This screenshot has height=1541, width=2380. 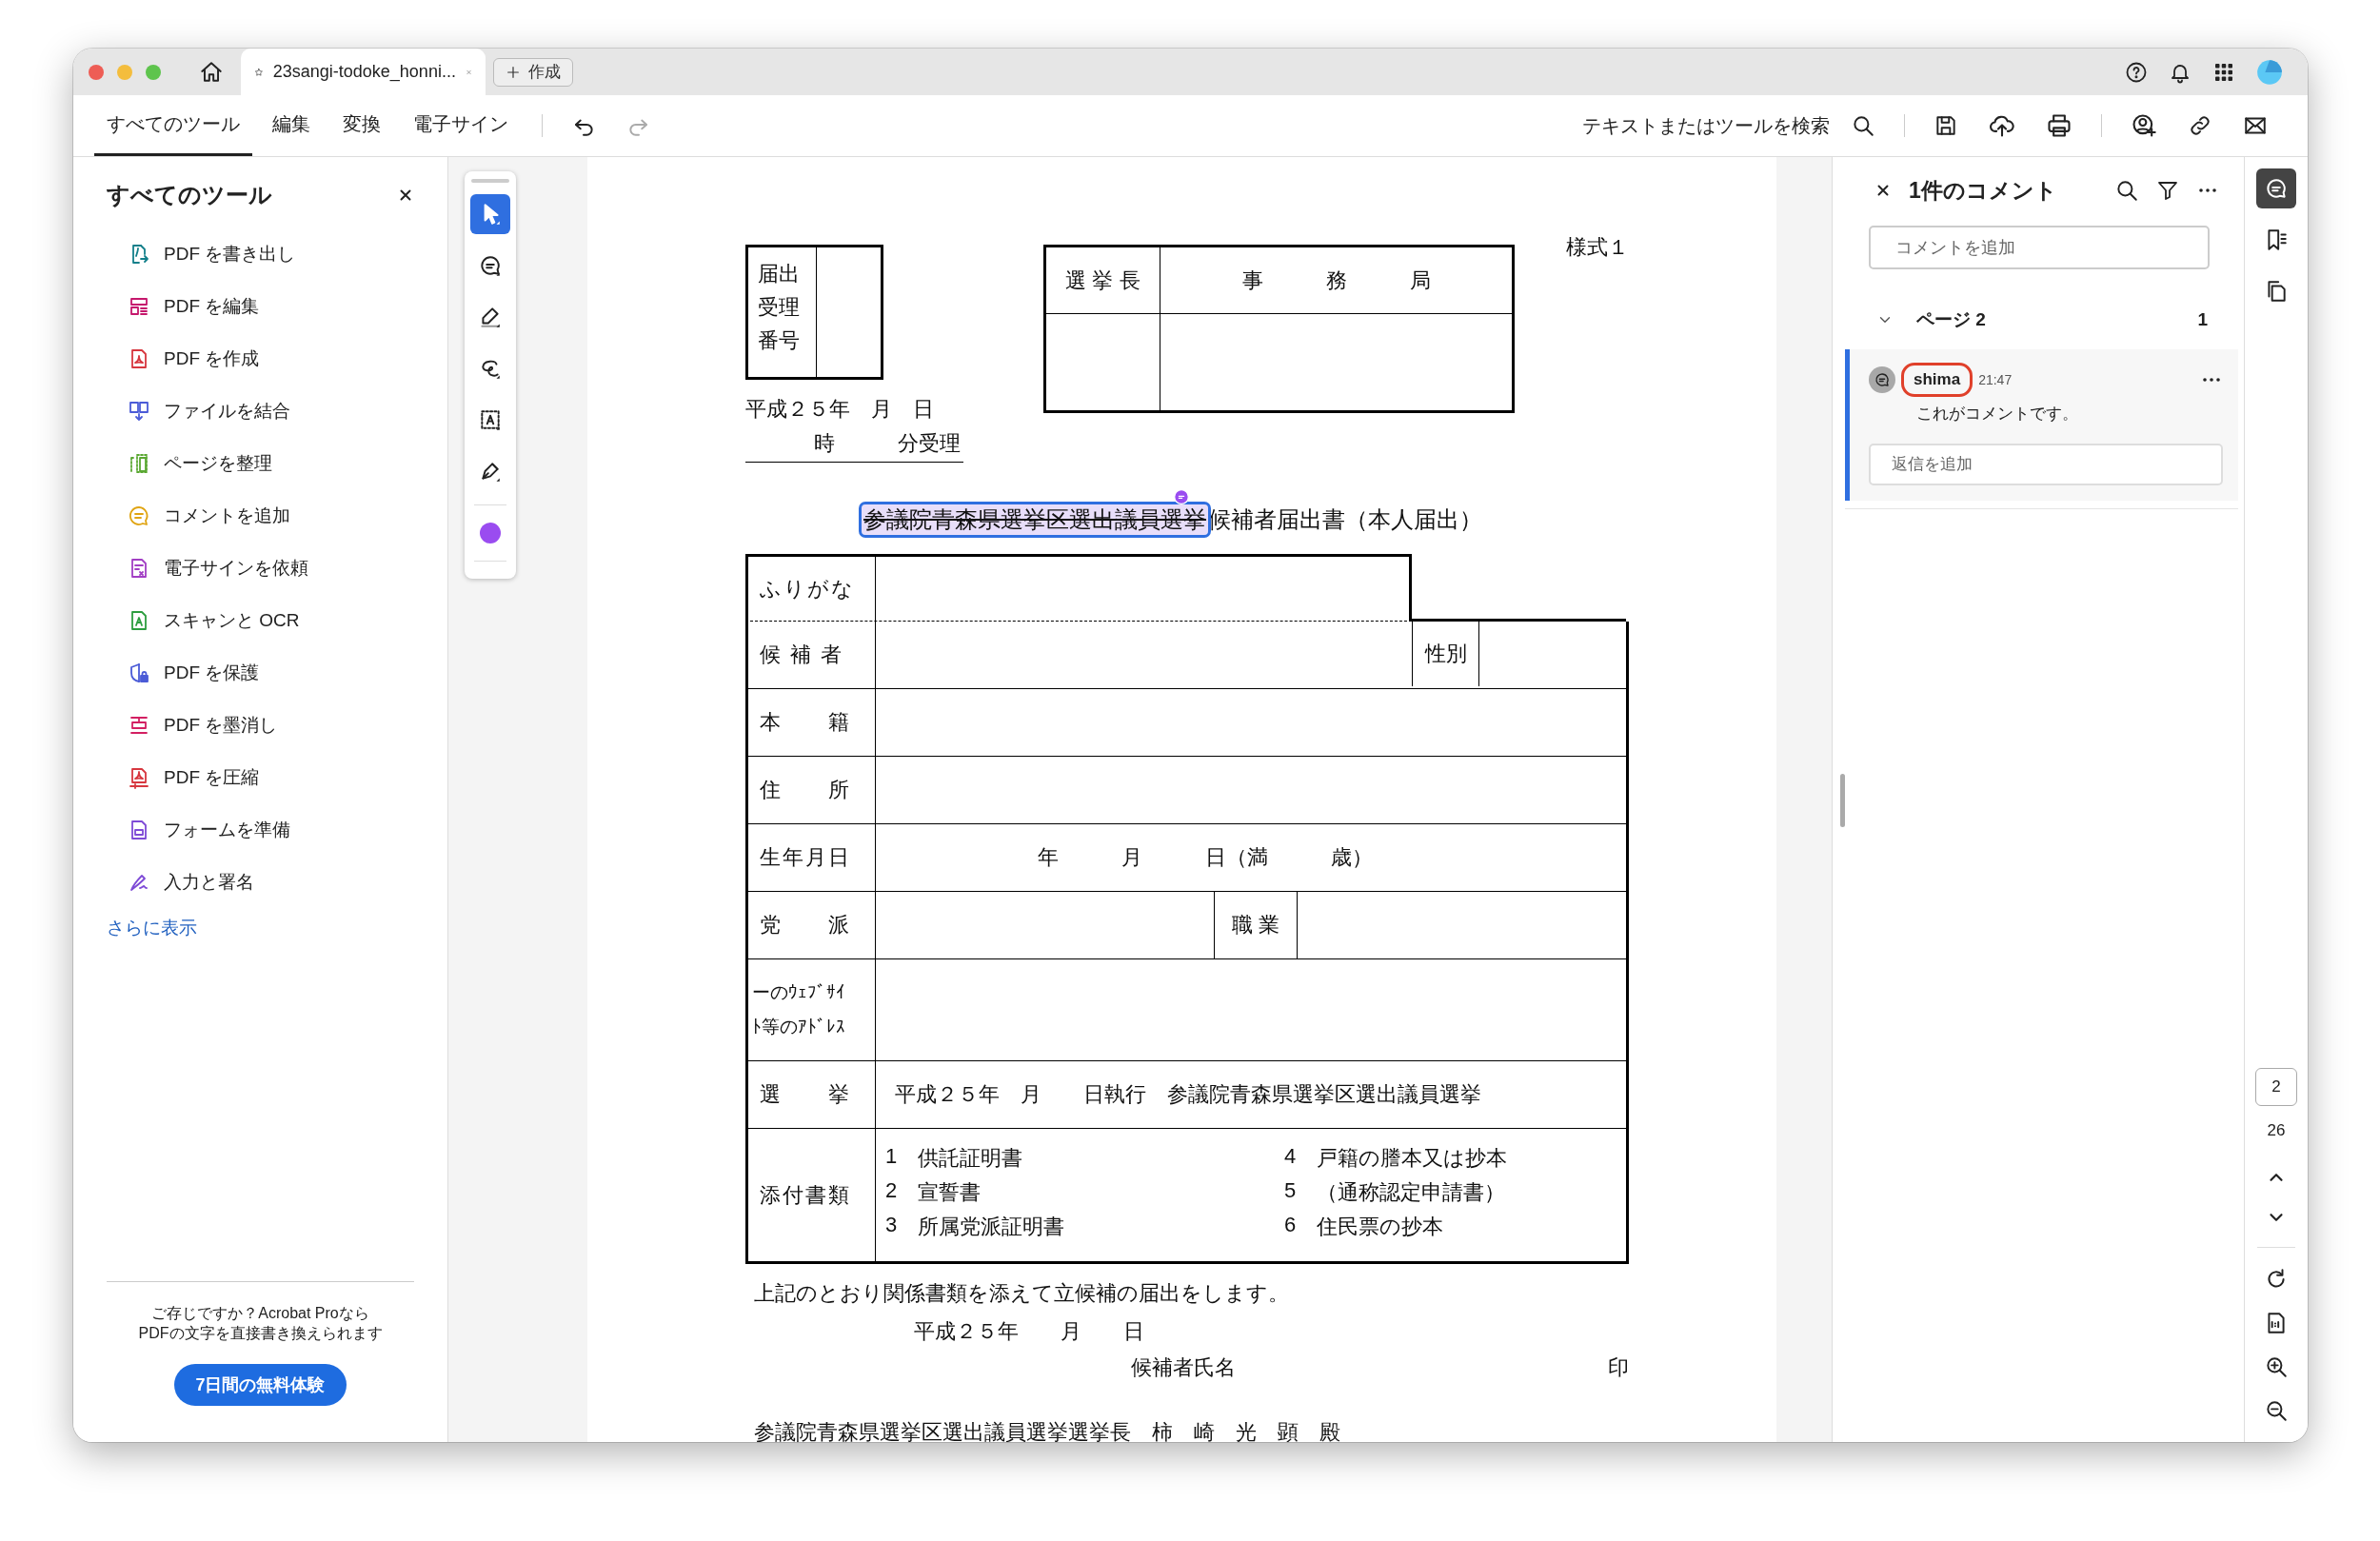 What do you see at coordinates (1445, 652) in the screenshot?
I see `row-label: 性別` at bounding box center [1445, 652].